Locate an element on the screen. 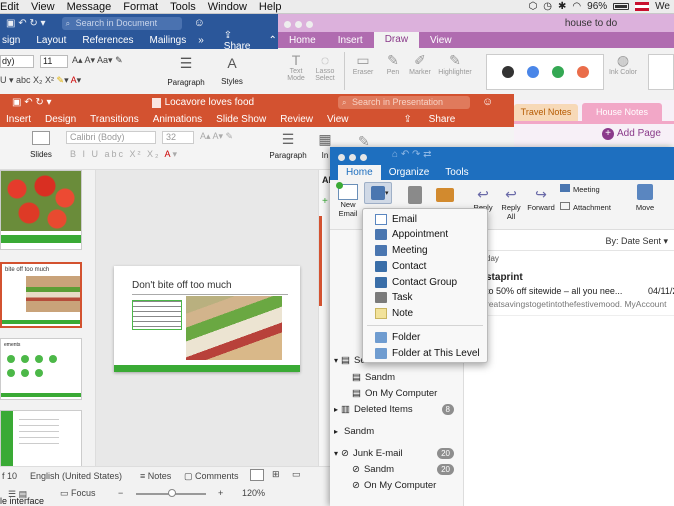 This screenshot has width=674, height=506. section-tab-house-notes: House Notes is located at coordinates (622, 112).